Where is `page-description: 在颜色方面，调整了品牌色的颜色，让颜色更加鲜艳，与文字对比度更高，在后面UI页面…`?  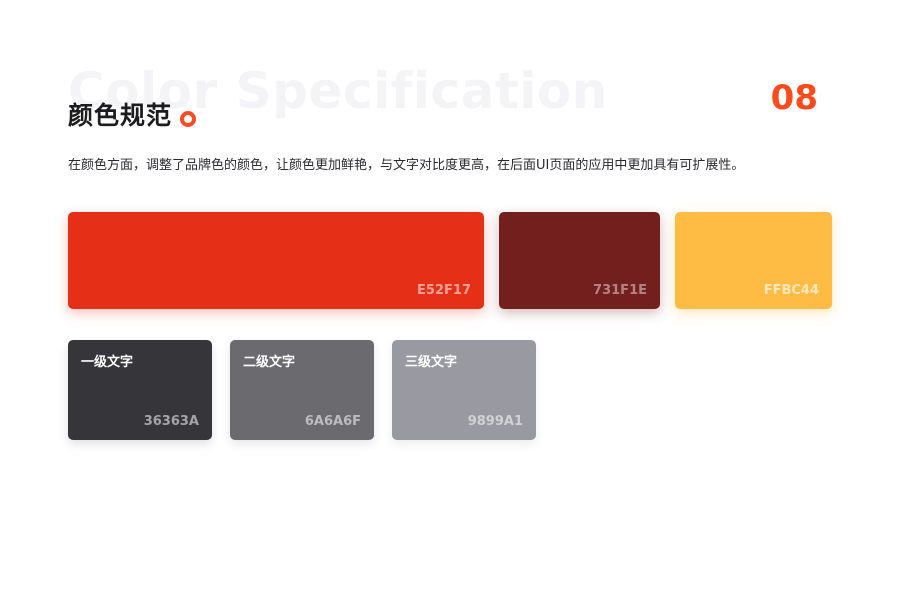 page-description: 在颜色方面，调整了品牌色的颜色，让颜色更加鲜艳，与文字对比度更高，在后面UI页面… is located at coordinates (406, 165).